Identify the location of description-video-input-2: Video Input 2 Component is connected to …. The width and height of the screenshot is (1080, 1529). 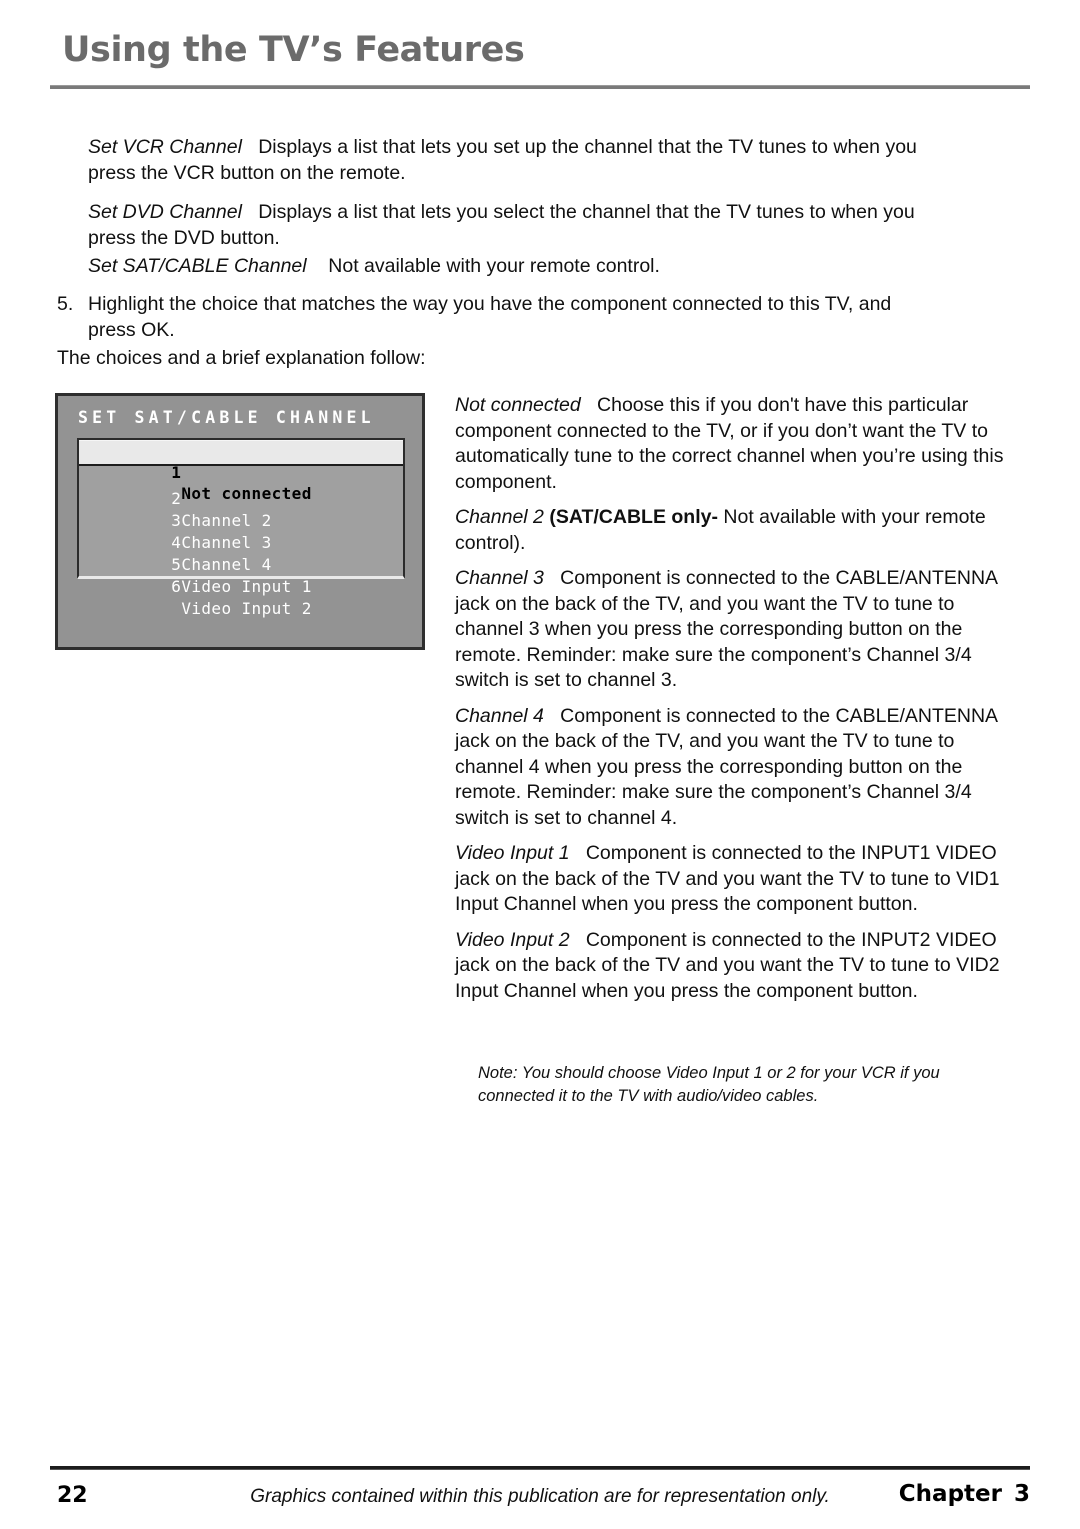
(740, 966).